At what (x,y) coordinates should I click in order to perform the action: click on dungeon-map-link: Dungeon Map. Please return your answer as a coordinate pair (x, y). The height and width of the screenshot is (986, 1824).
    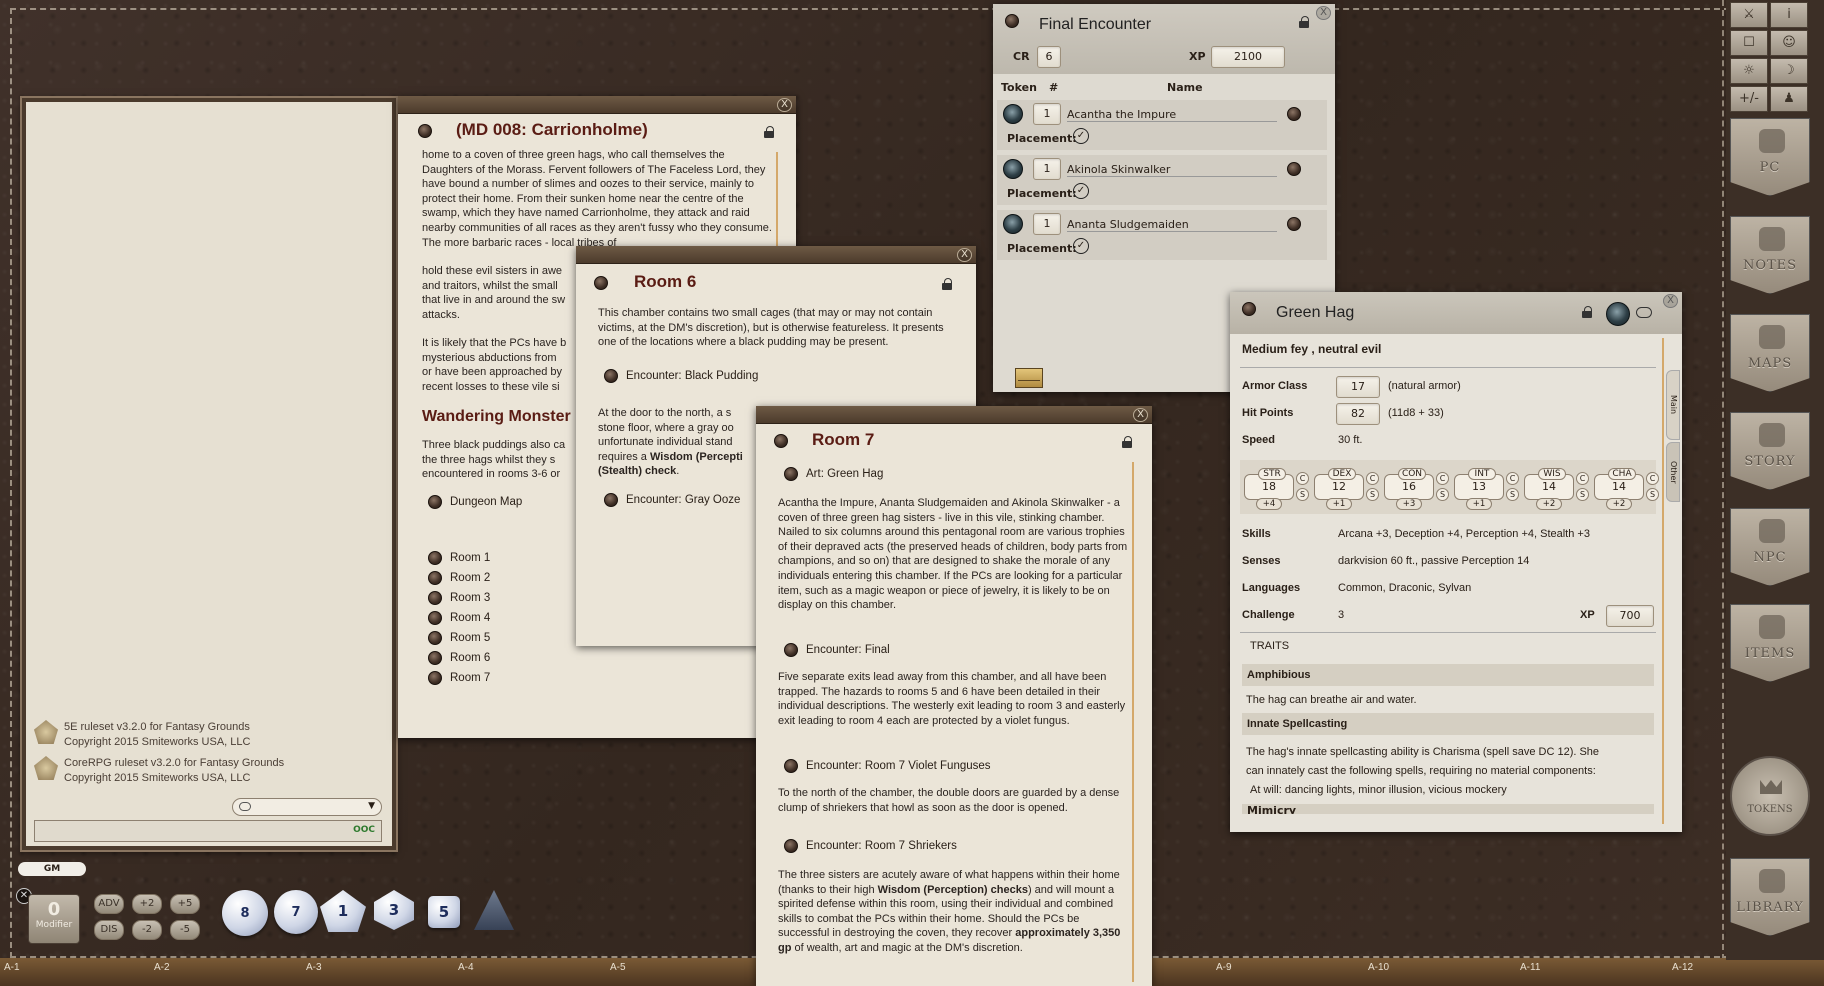
    Looking at the image, I should click on (475, 502).